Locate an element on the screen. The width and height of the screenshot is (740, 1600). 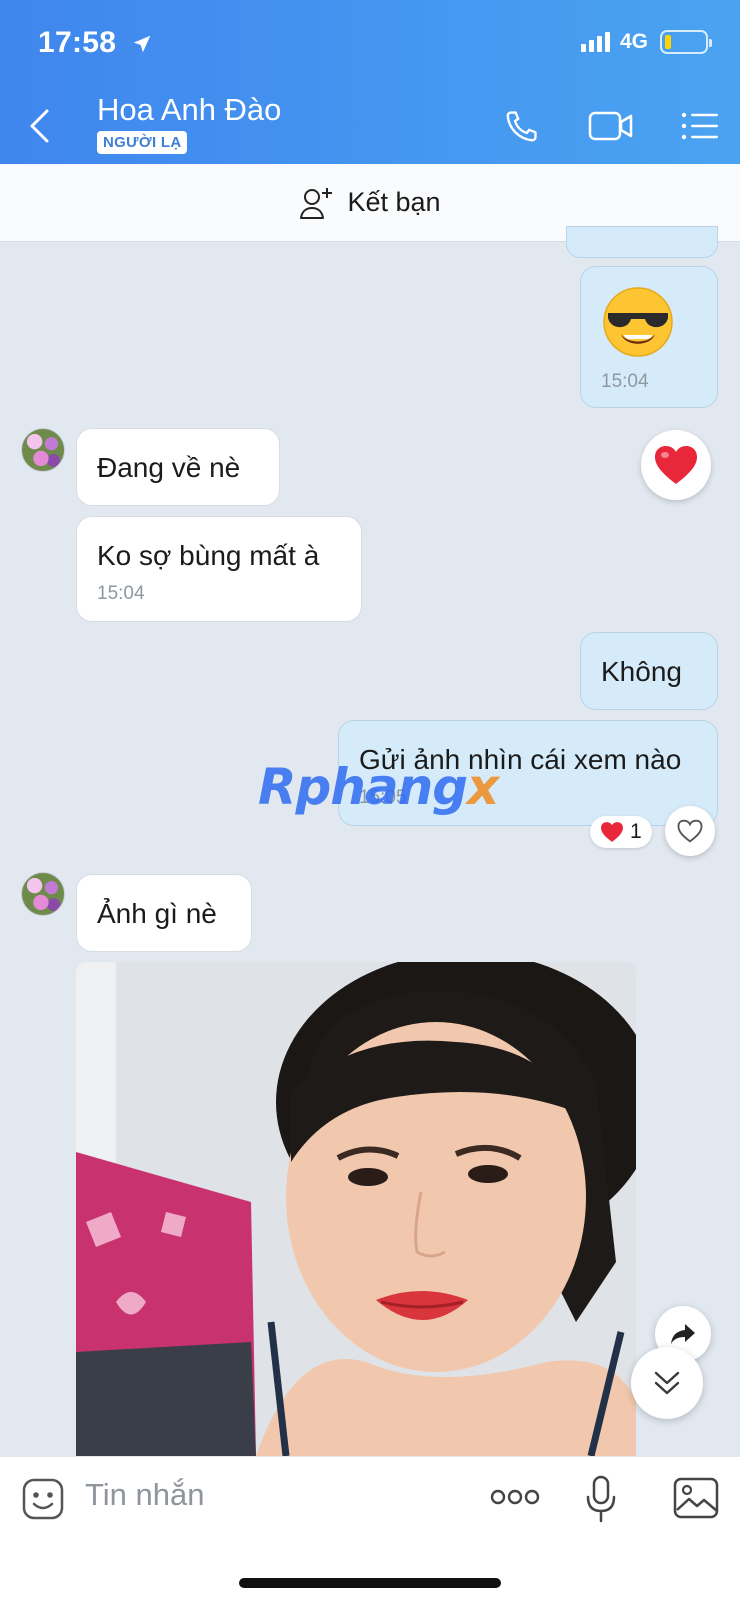
outgoing-emoji-bubble: 15:04 is located at coordinates (649, 337).